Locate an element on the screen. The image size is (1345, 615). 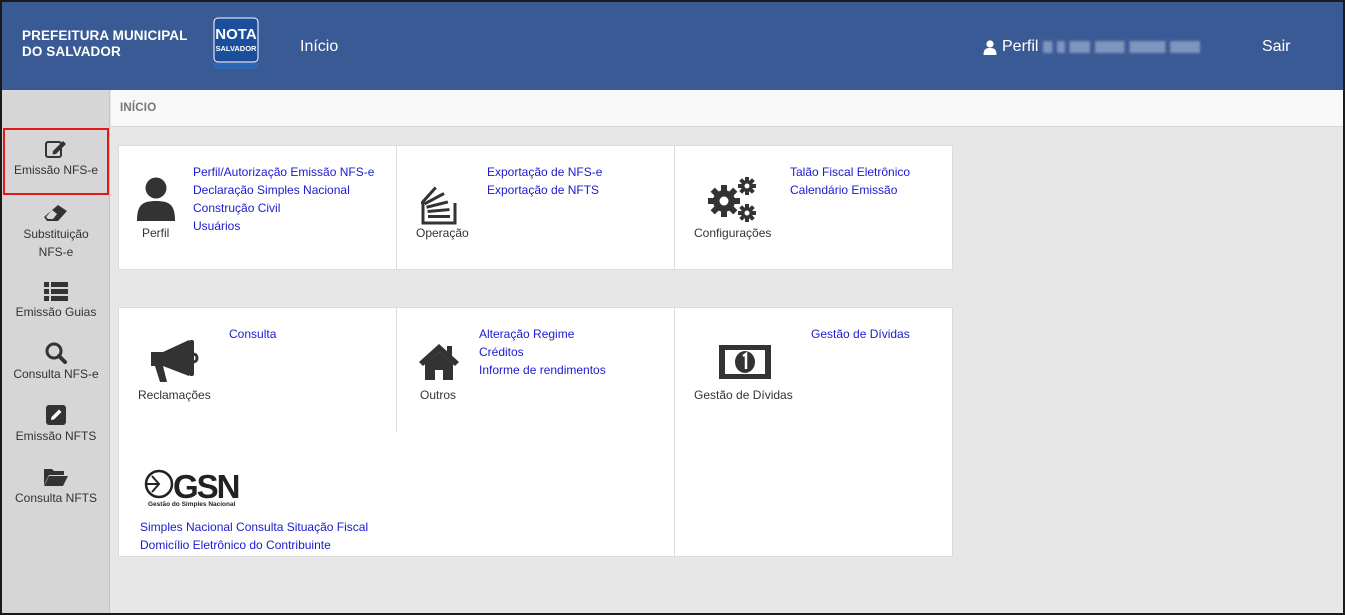
card-title: Perfil is located at coordinates (156, 233).